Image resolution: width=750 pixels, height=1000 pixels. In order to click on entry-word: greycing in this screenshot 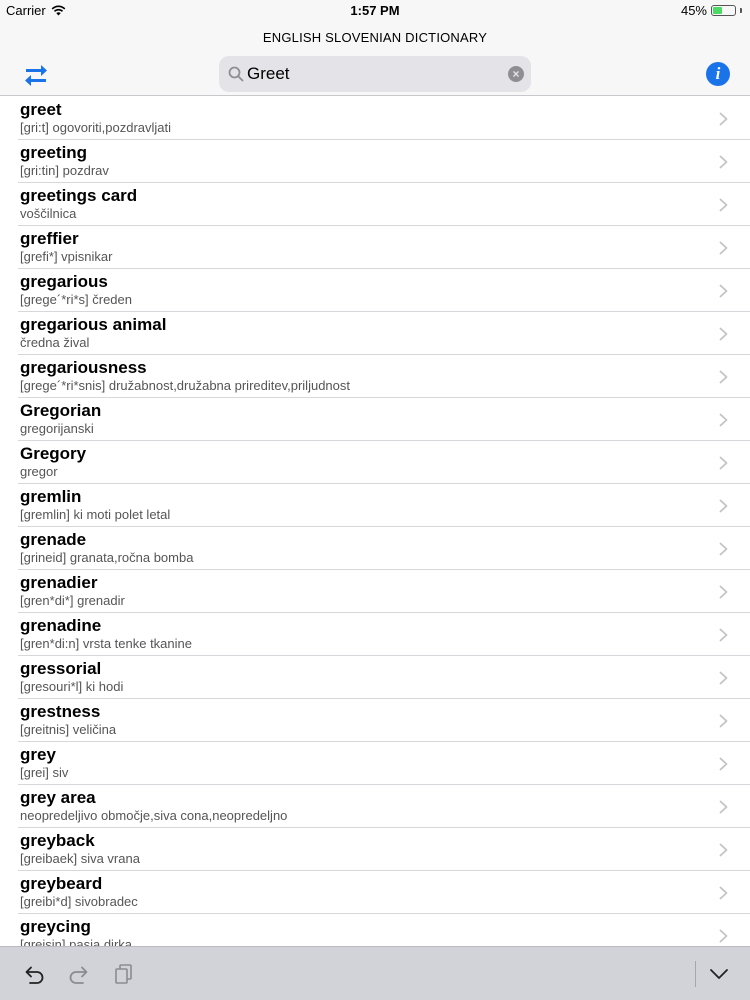, I will do `click(55, 926)`.